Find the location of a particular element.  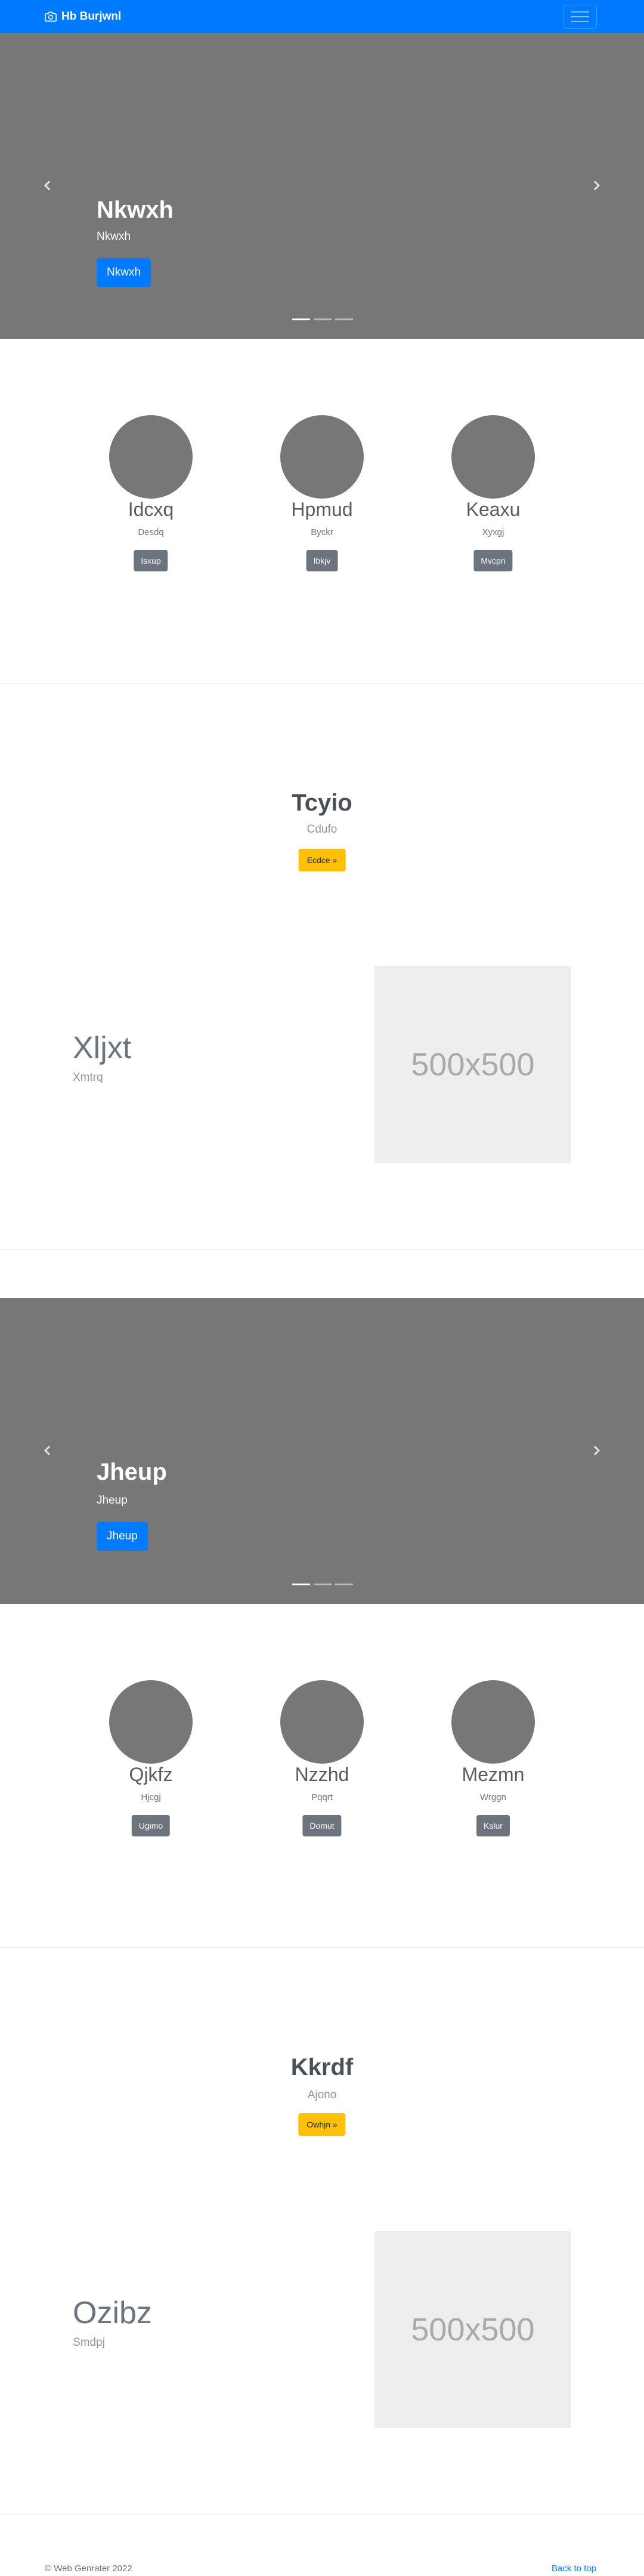

column-subtitle: Byckr is located at coordinates (322, 532).